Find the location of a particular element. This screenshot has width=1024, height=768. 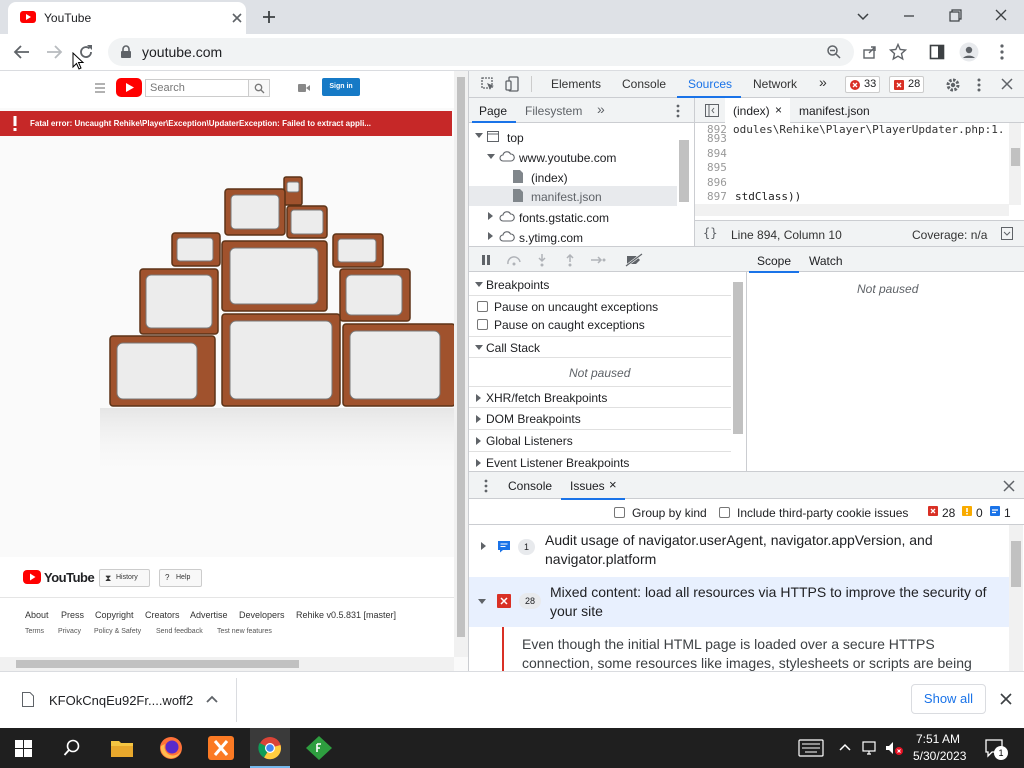

search-button is located at coordinates (259, 88).